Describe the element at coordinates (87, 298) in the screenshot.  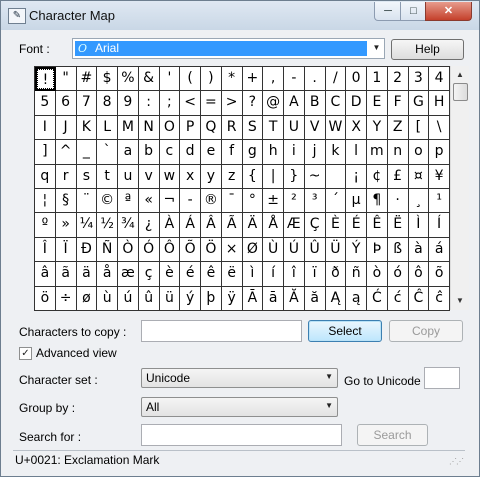
I see `character-cell: ø` at that location.